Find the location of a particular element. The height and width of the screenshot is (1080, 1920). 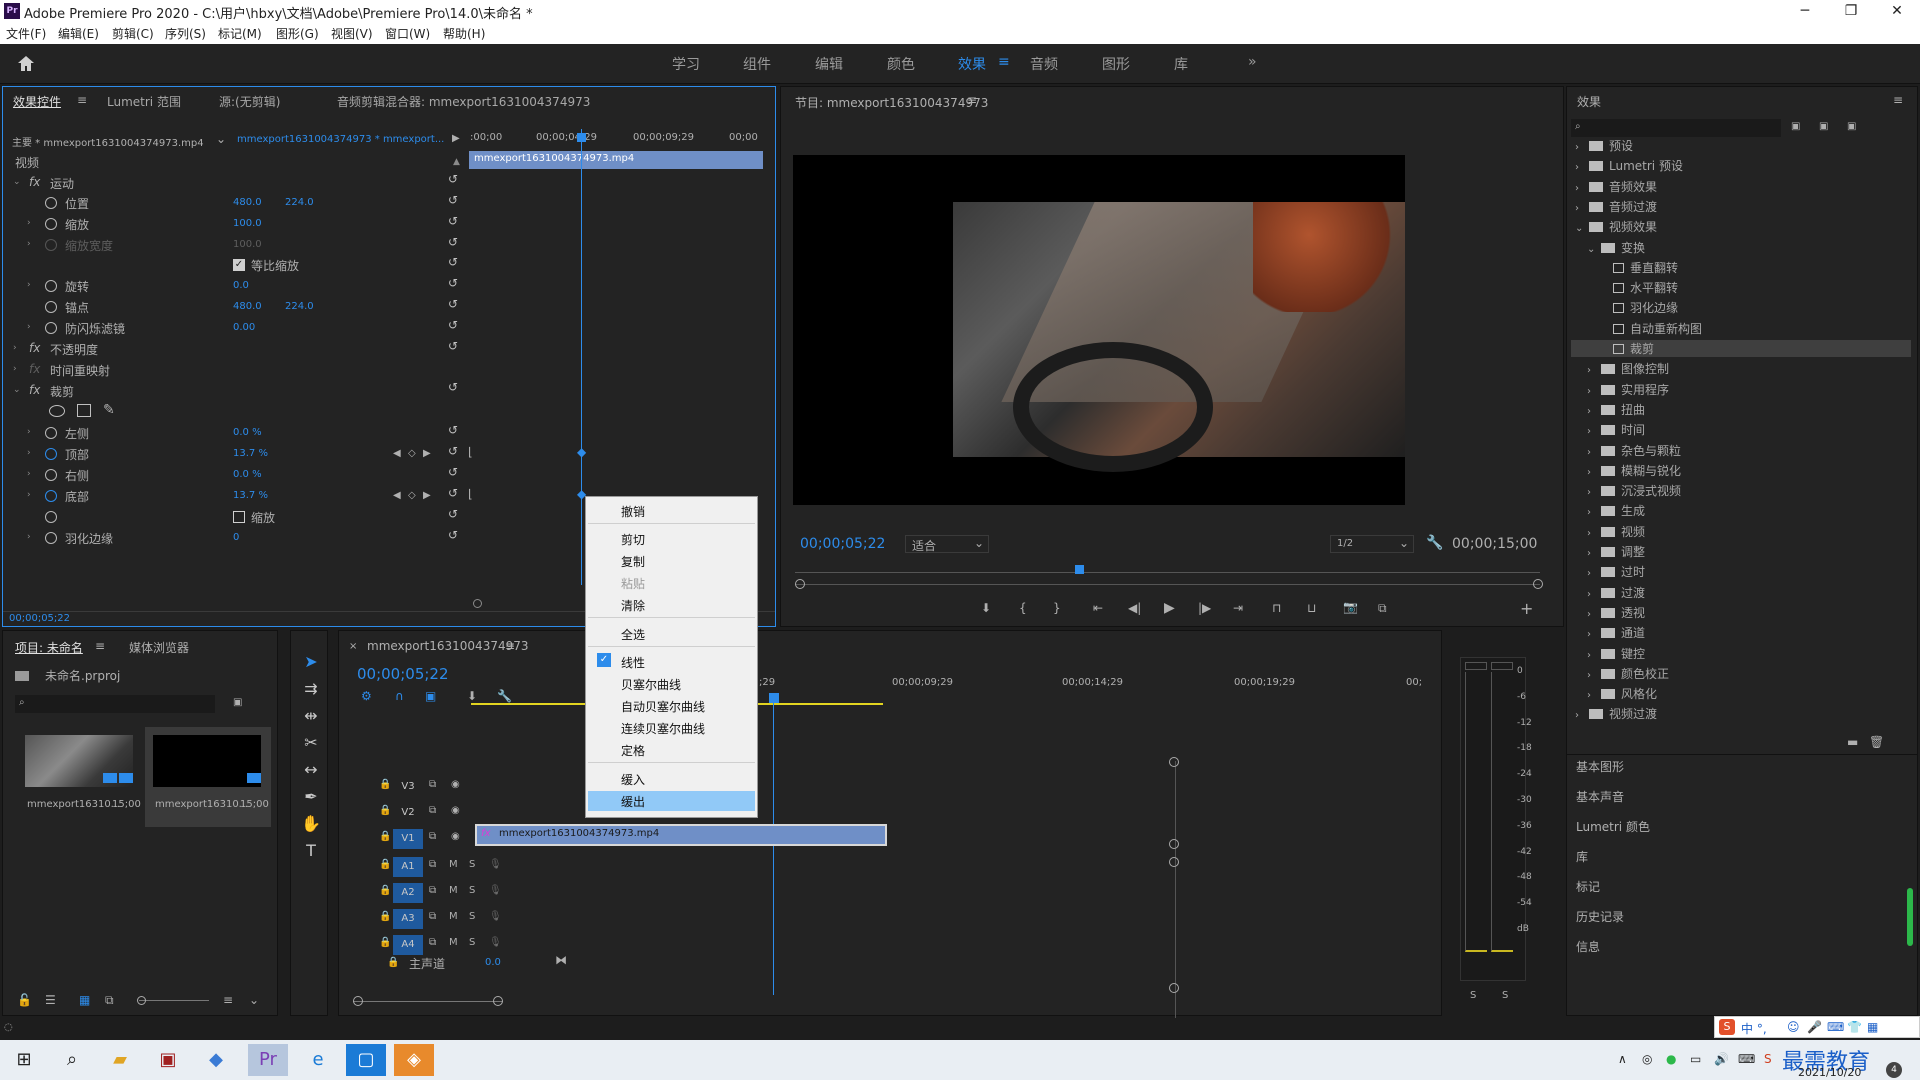

track-target-label: A2 is located at coordinates (408, 893).